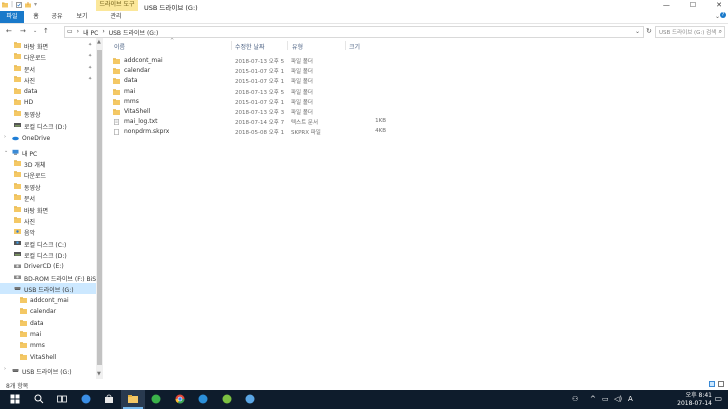 The image size is (728, 409). What do you see at coordinates (250, 46) in the screenshot?
I see `column-header-modified: 수정한 날짜` at bounding box center [250, 46].